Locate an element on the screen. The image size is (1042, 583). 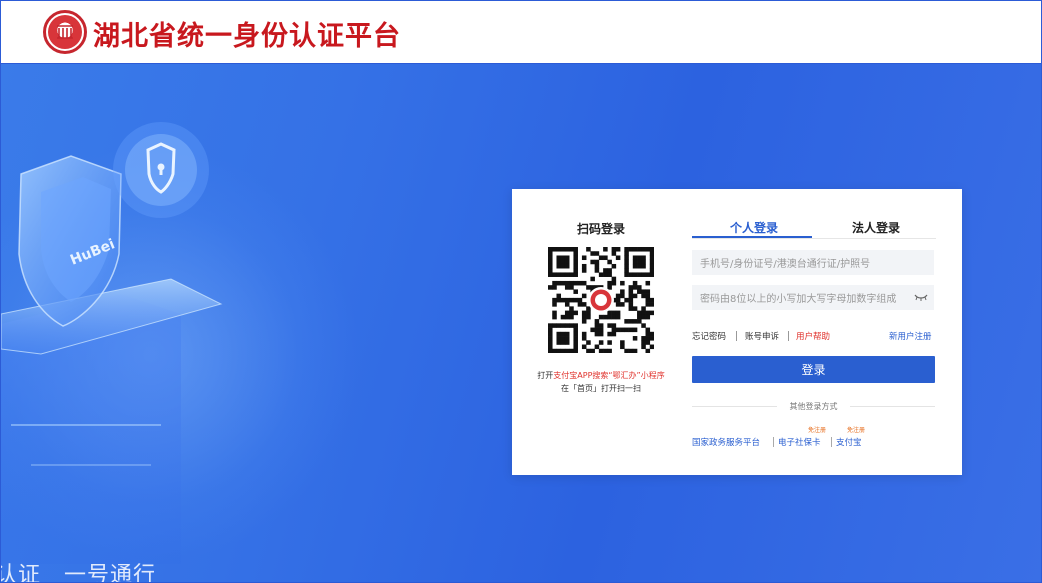
tab-personal-login: 个人登录 is located at coordinates (754, 227).